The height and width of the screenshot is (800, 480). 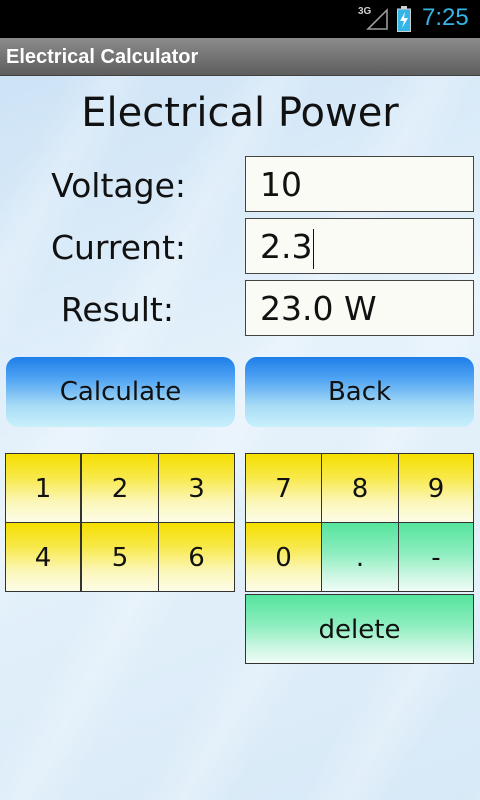 I want to click on key-minus: -, so click(x=436, y=557).